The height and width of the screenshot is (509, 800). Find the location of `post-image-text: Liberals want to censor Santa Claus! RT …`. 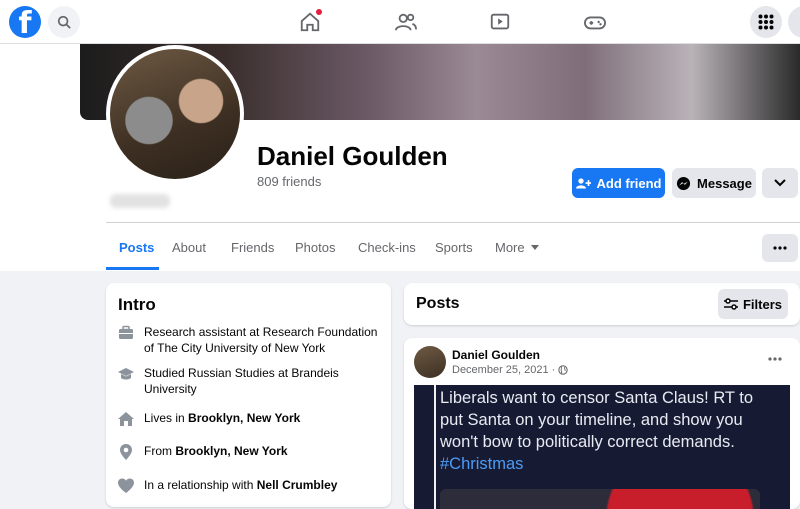

post-image-text: Liberals want to censor Santa Claus! RT … is located at coordinates (610, 431).